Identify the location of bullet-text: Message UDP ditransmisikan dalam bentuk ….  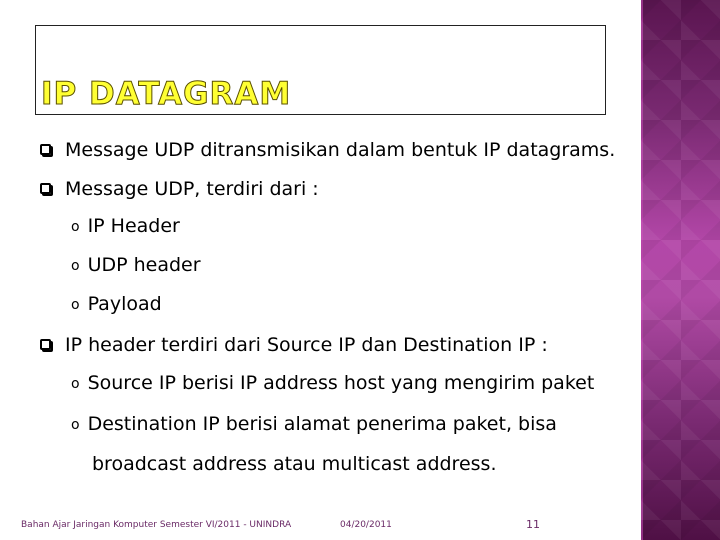
(340, 150).